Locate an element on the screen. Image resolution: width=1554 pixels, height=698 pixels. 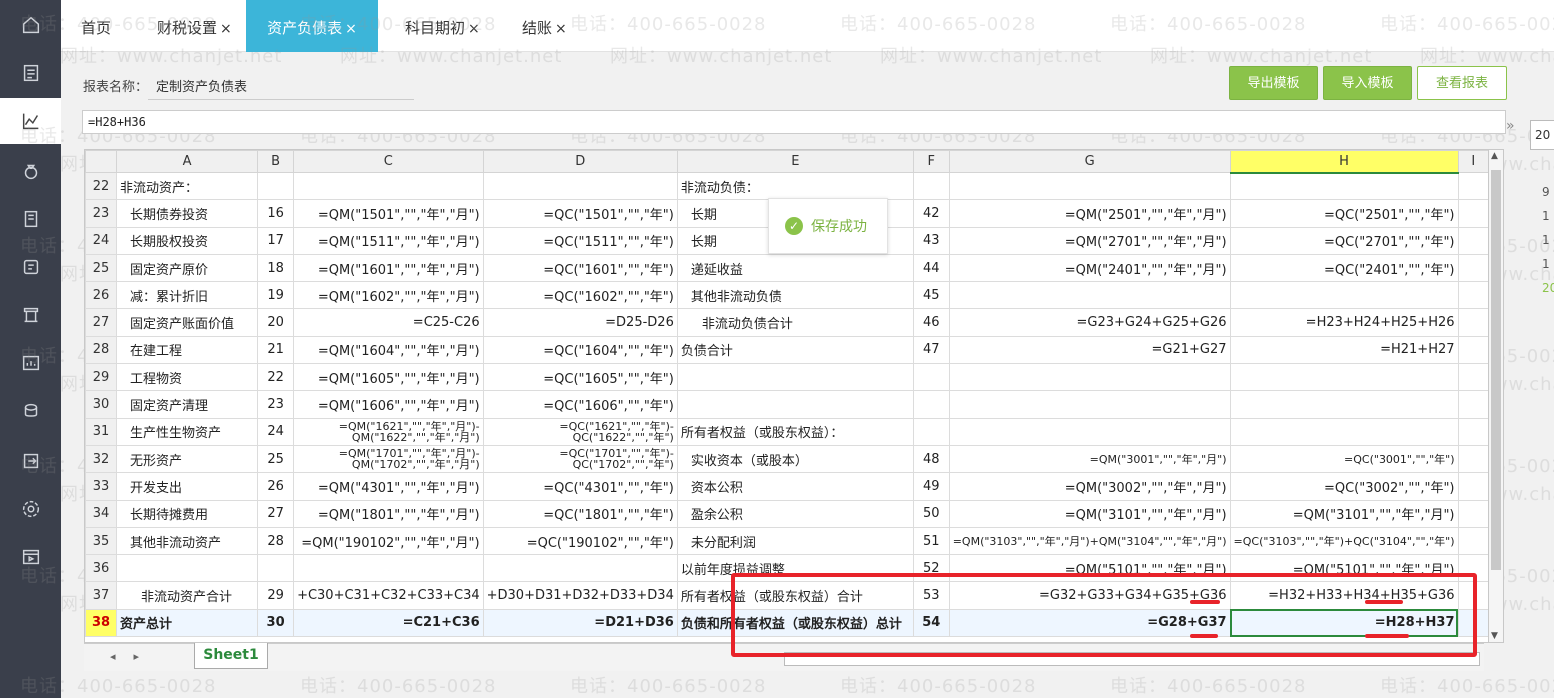
column-header: H is located at coordinates (1344, 162).